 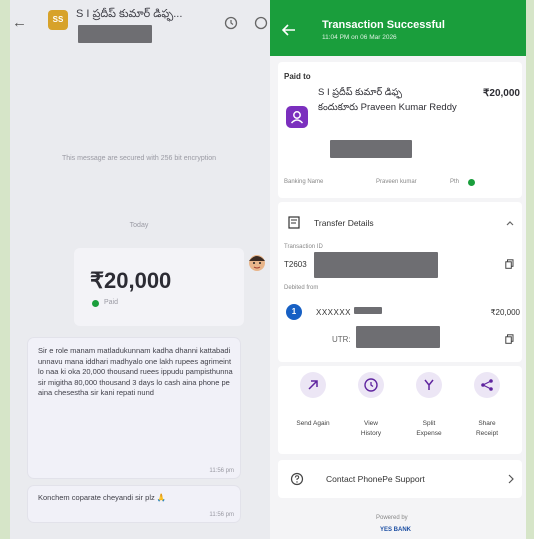 What do you see at coordinates (371, 149) in the screenshot?
I see `redacted-payee-upi` at bounding box center [371, 149].